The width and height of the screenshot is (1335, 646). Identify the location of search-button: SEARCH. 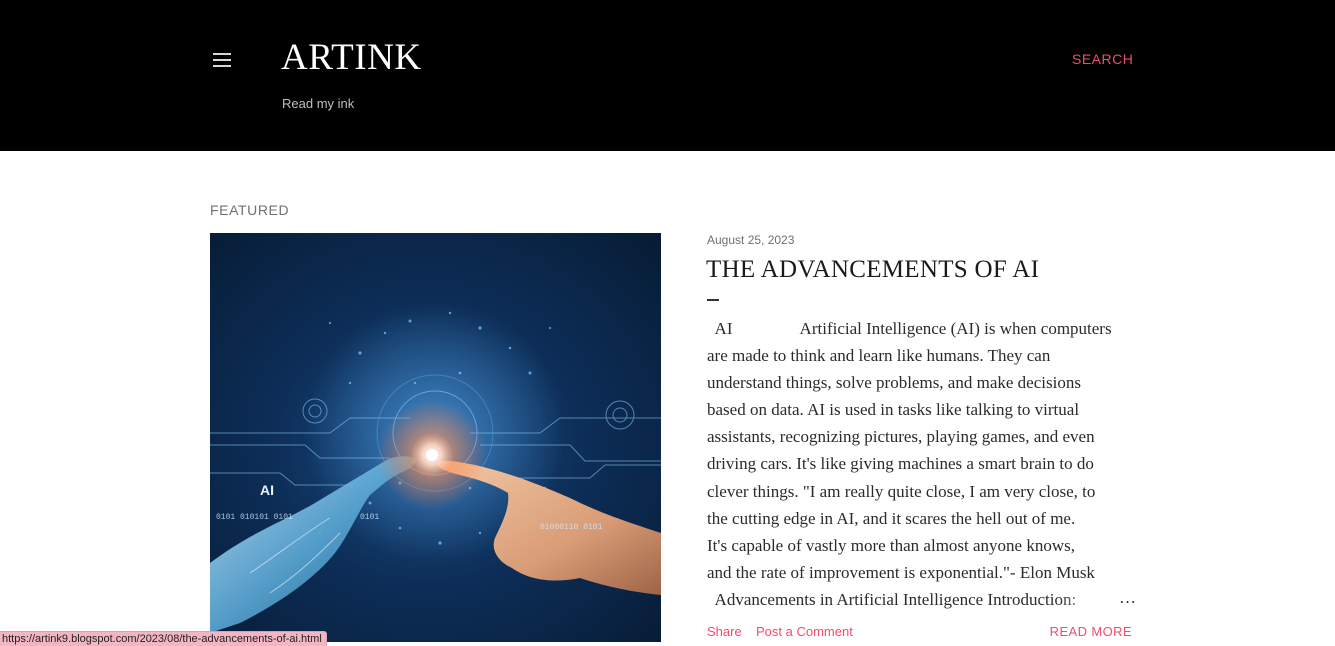
(1102, 59).